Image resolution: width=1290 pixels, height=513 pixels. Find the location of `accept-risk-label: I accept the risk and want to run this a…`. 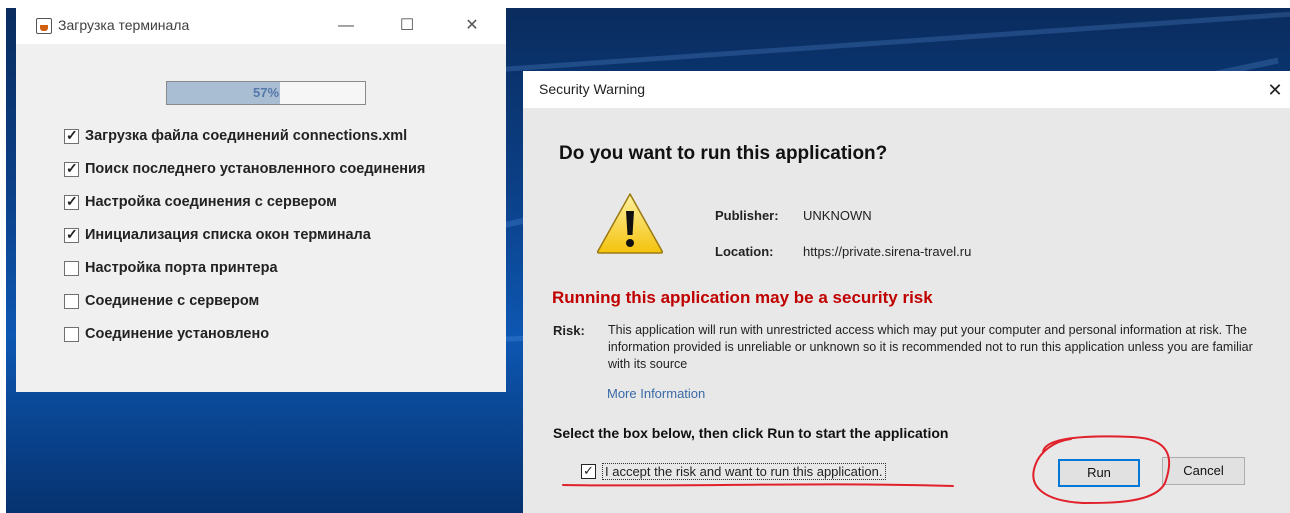

accept-risk-label: I accept the risk and want to run this a… is located at coordinates (744, 471).